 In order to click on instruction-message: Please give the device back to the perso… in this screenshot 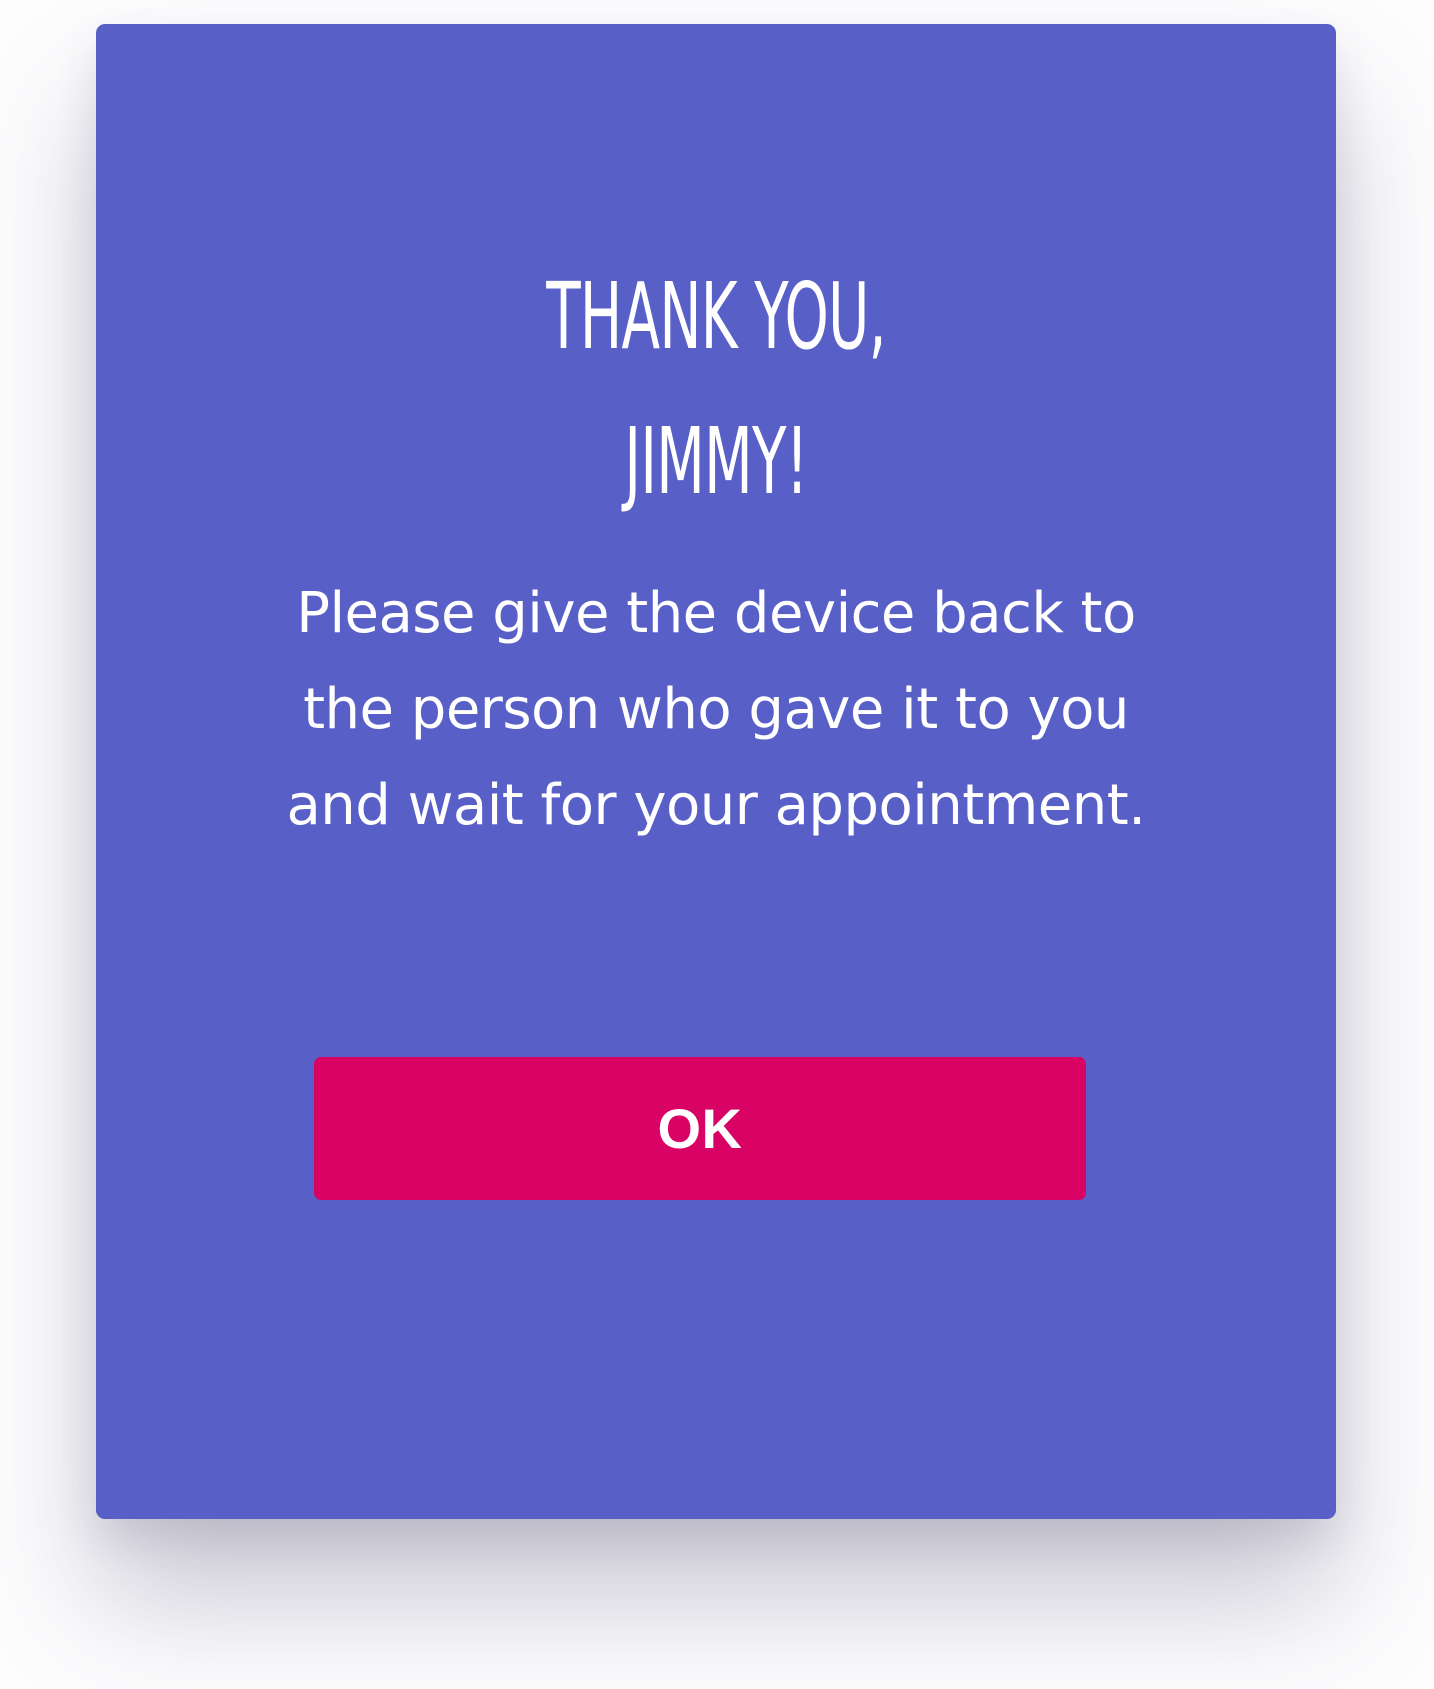, I will do `click(716, 709)`.